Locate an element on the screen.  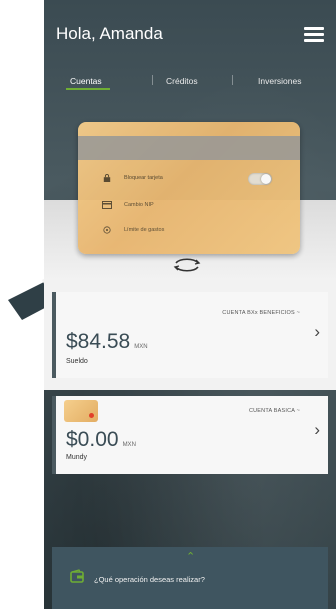
limit-icon is located at coordinates (107, 230).